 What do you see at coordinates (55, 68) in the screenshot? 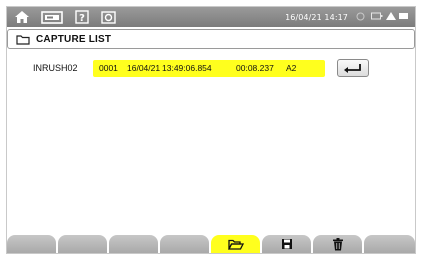
I see `capture-name: INRUSH02` at bounding box center [55, 68].